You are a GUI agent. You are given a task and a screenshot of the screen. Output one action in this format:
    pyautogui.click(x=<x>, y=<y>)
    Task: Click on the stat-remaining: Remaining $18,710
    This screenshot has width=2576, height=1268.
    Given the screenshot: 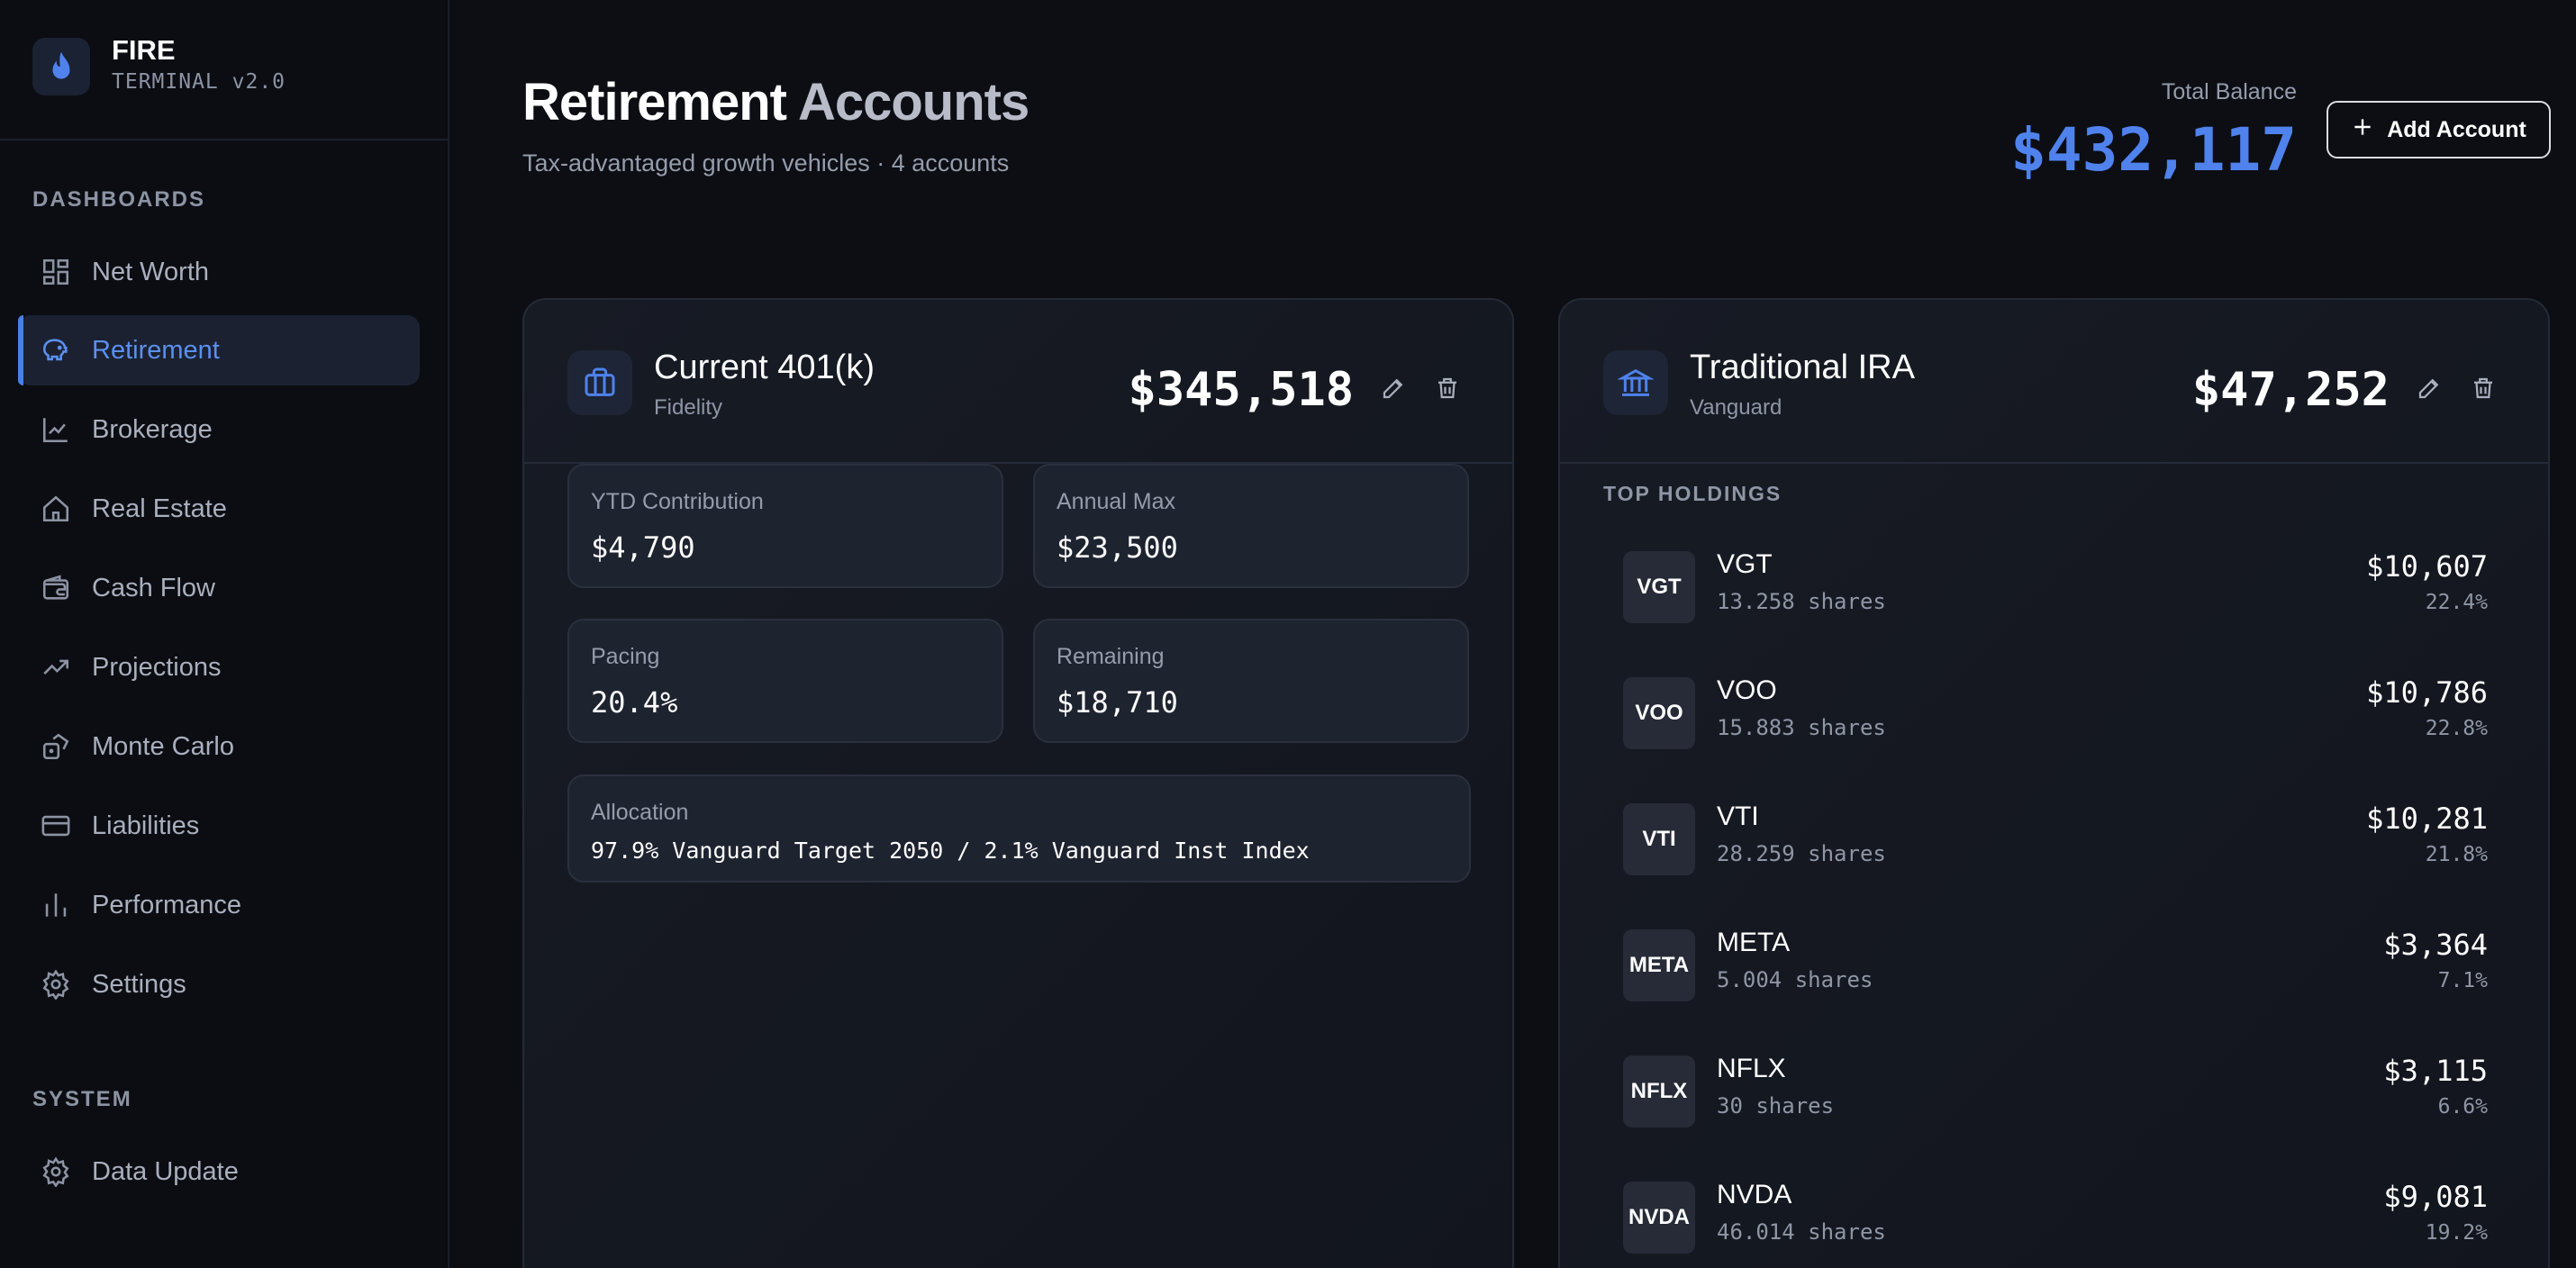 What is the action you would take?
    pyautogui.click(x=1251, y=681)
    